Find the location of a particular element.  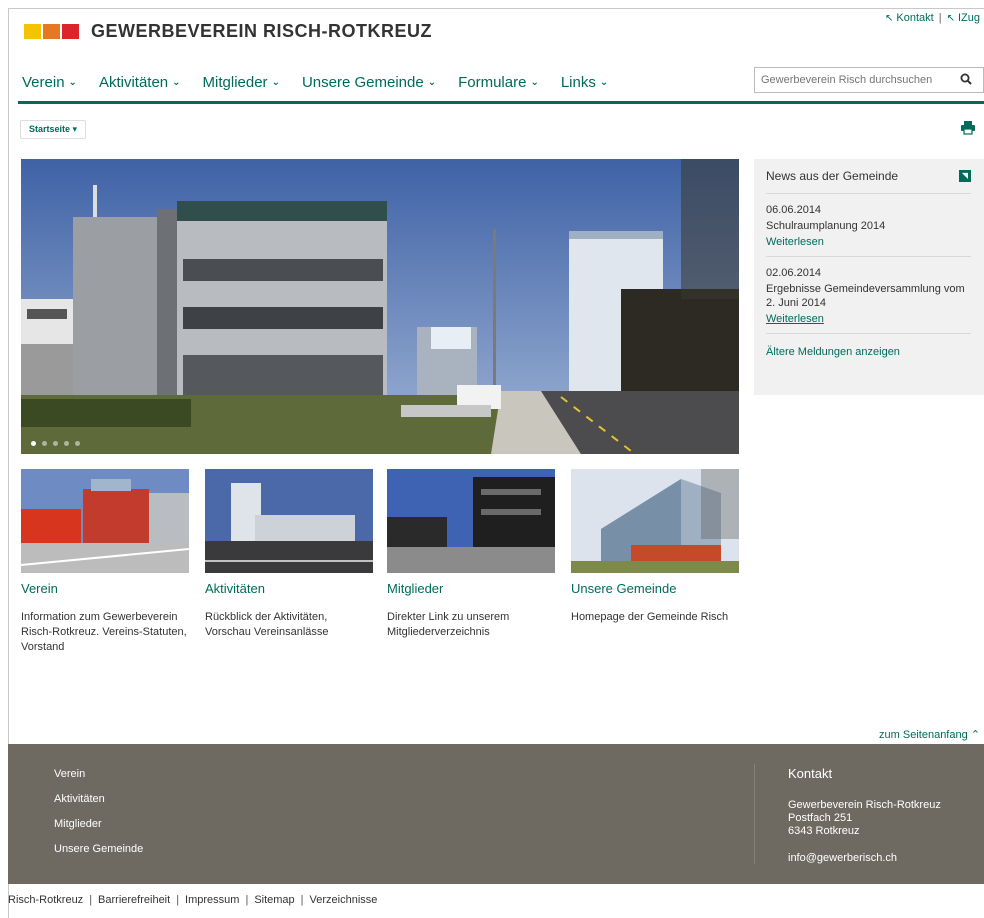

teaser-title: Aktivitäten is located at coordinates (289, 588).